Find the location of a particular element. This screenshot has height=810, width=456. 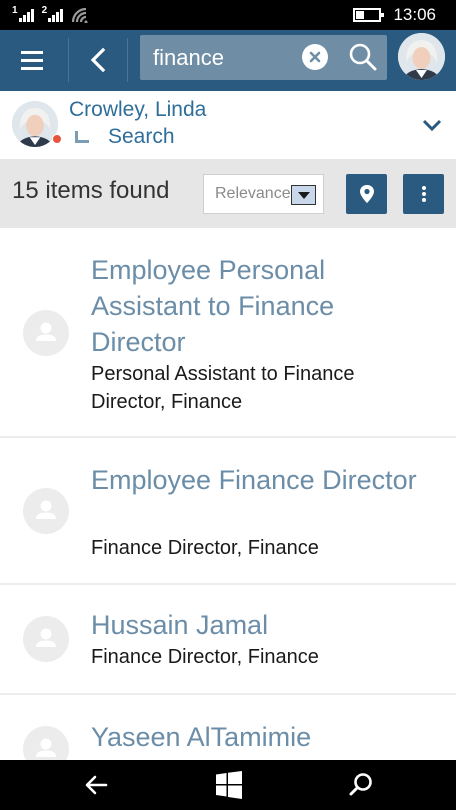

result-title: Employee Finance Director is located at coordinates (254, 480).